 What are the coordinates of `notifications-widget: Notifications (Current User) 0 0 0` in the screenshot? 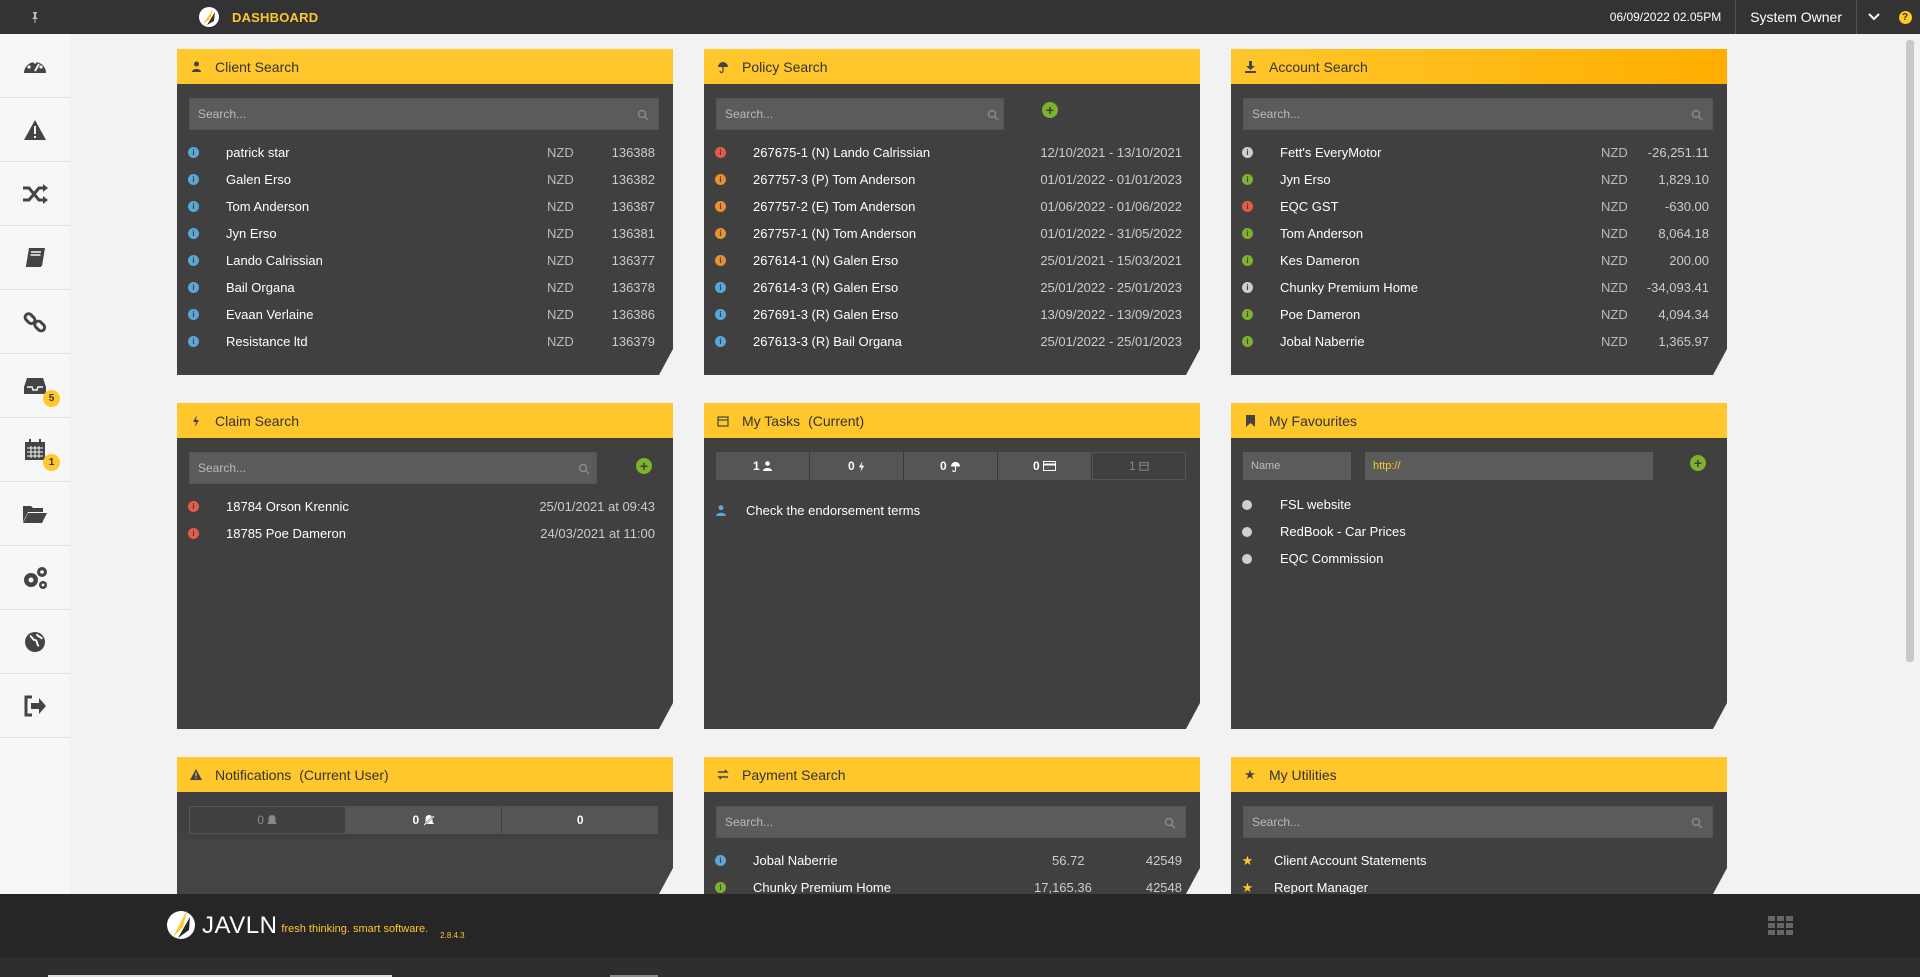 It's located at (425, 825).